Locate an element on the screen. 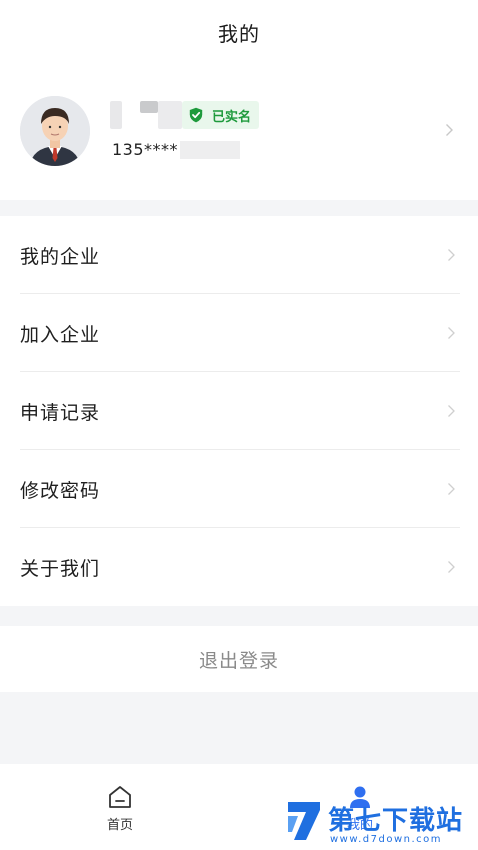  menu-item-change-password: 修改密码 is located at coordinates (239, 489).